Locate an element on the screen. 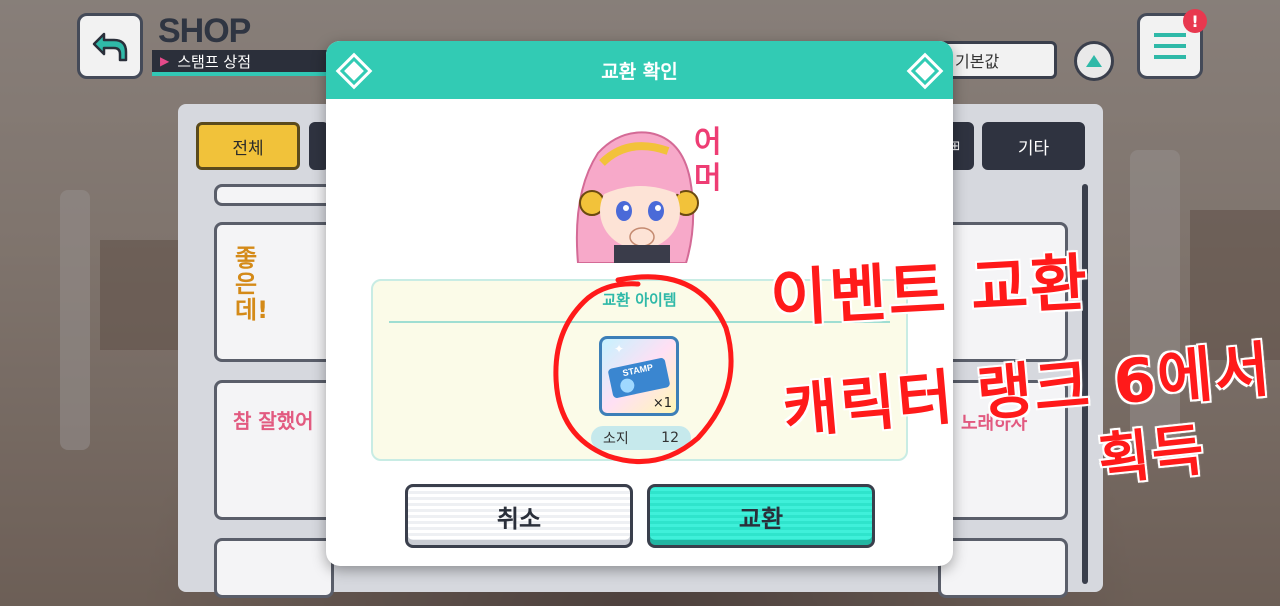 The width and height of the screenshot is (1280, 606). annotation-line-3: 획득 is located at coordinates (1152, 455).